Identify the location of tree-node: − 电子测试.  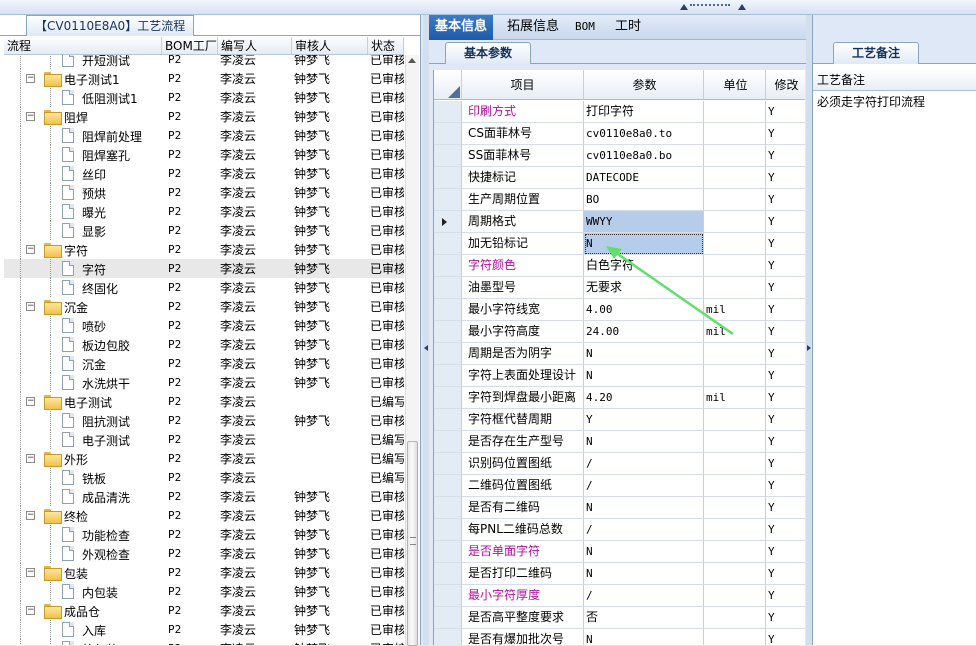
(83, 401).